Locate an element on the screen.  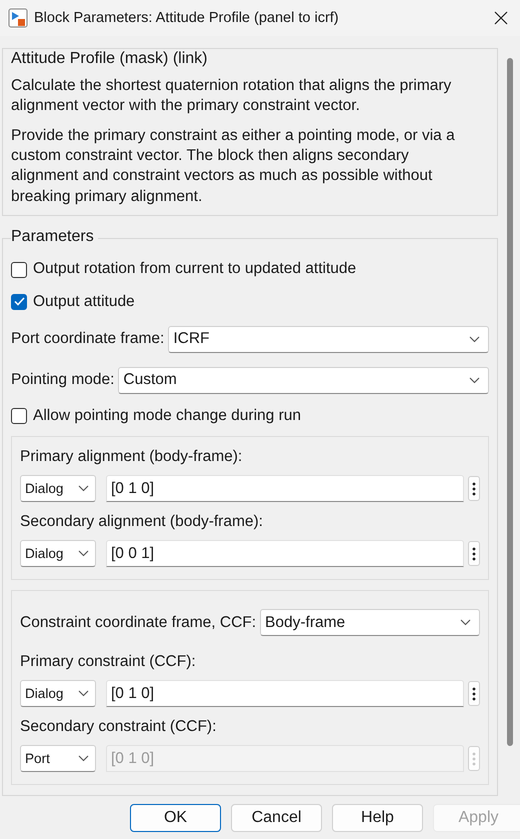
field-label: Secondary alignment (body-frame): is located at coordinates (142, 522).